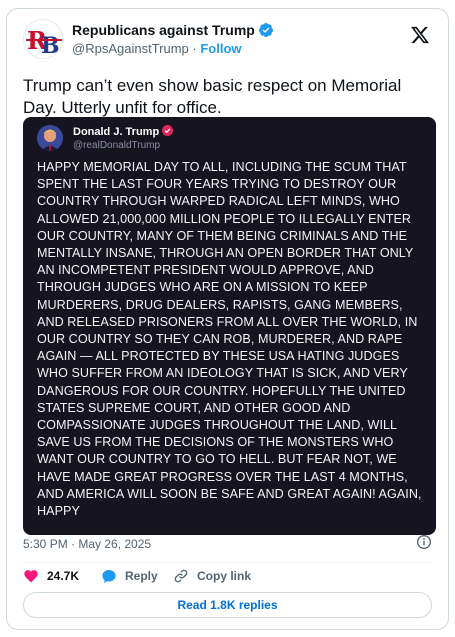  I want to click on reply-label: Reply, so click(141, 576).